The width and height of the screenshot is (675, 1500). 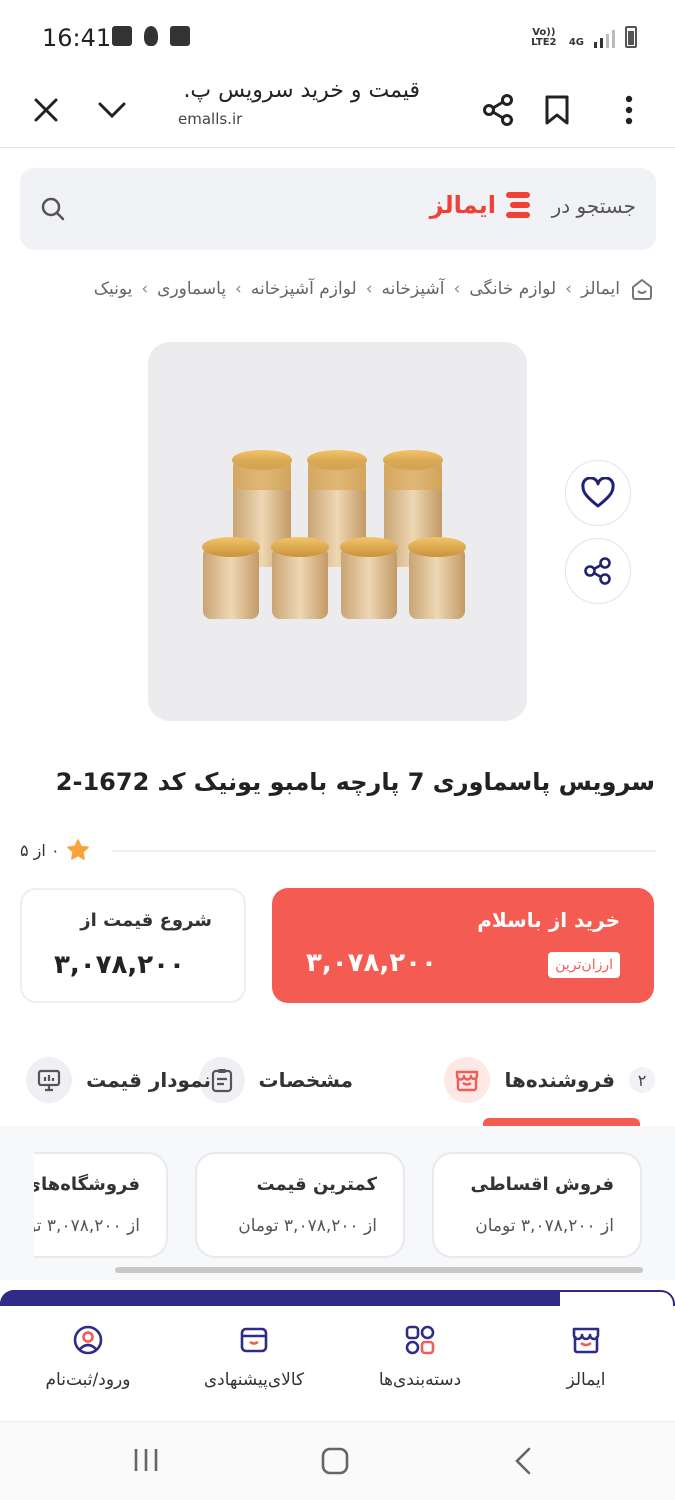 What do you see at coordinates (148, 1080) in the screenshot?
I see `tab-chart-label: نمودار قیمت` at bounding box center [148, 1080].